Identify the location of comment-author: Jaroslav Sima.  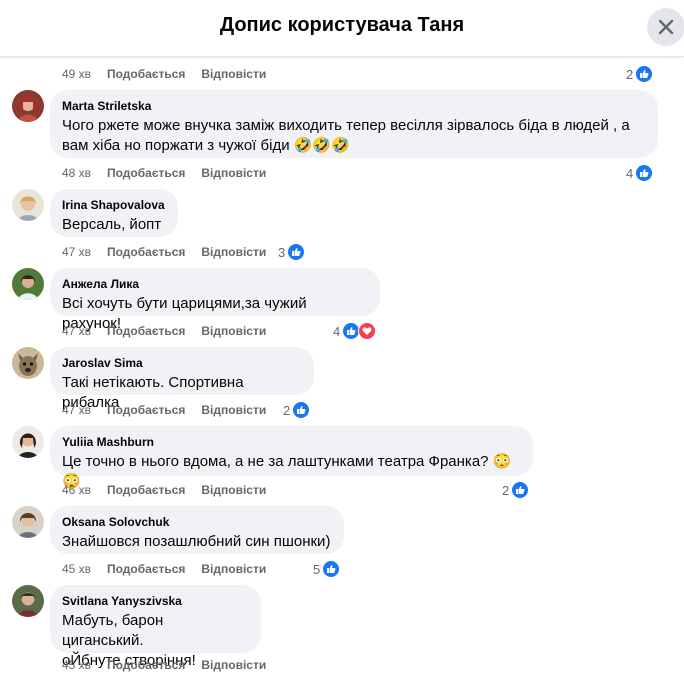
(182, 363).